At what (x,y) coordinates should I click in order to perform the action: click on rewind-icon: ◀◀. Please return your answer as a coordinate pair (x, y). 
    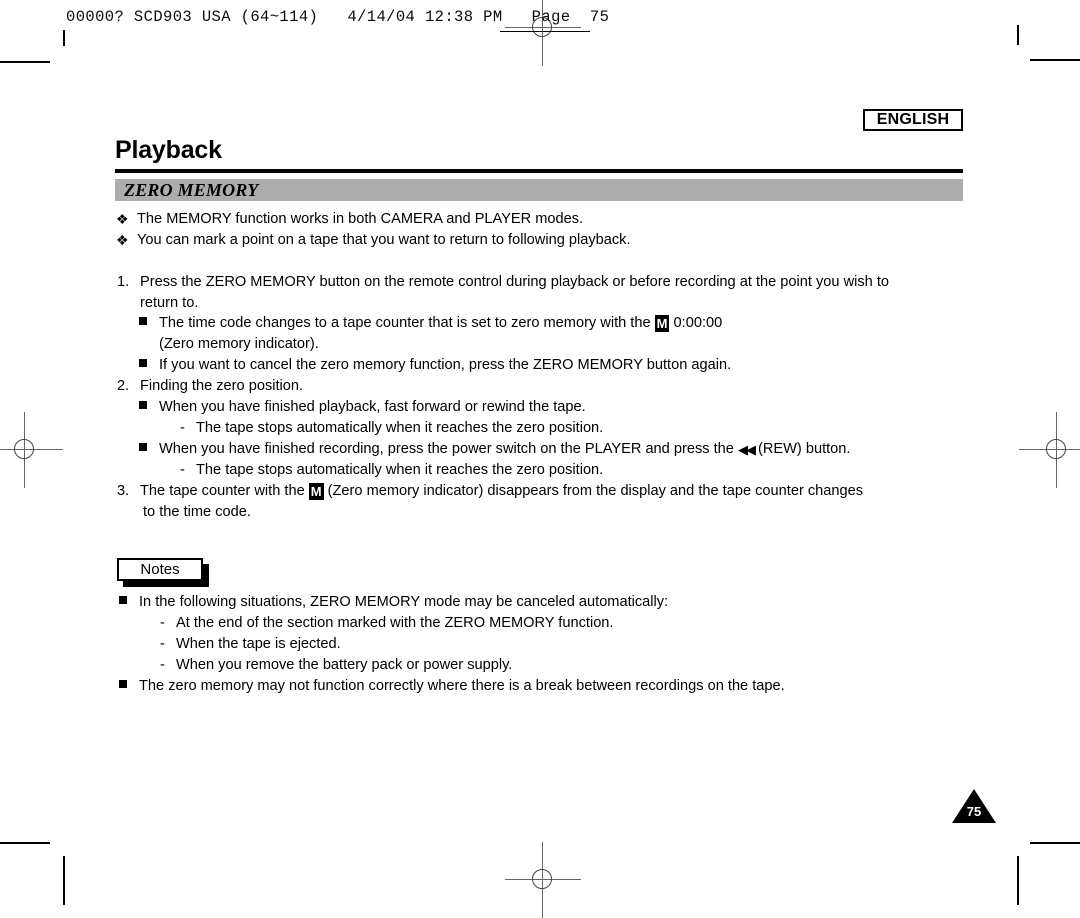
    Looking at the image, I should click on (746, 449).